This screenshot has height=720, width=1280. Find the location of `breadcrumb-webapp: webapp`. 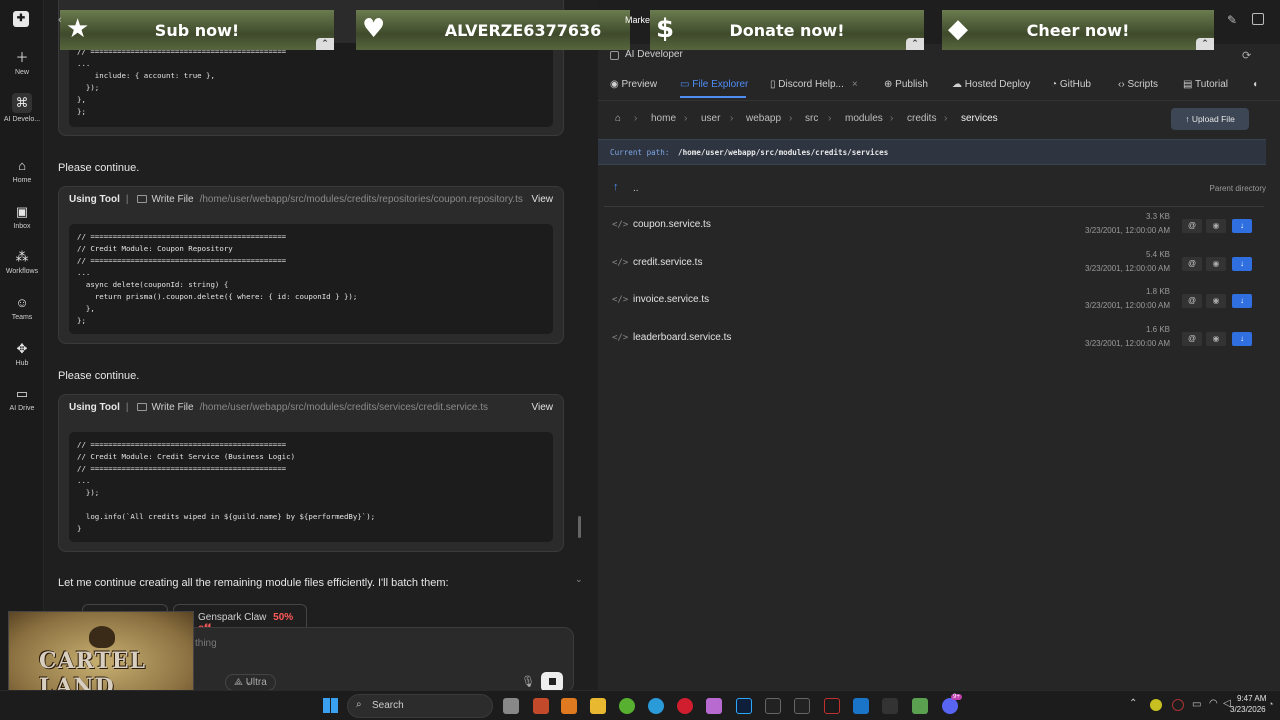

breadcrumb-webapp: webapp is located at coordinates (763, 118).